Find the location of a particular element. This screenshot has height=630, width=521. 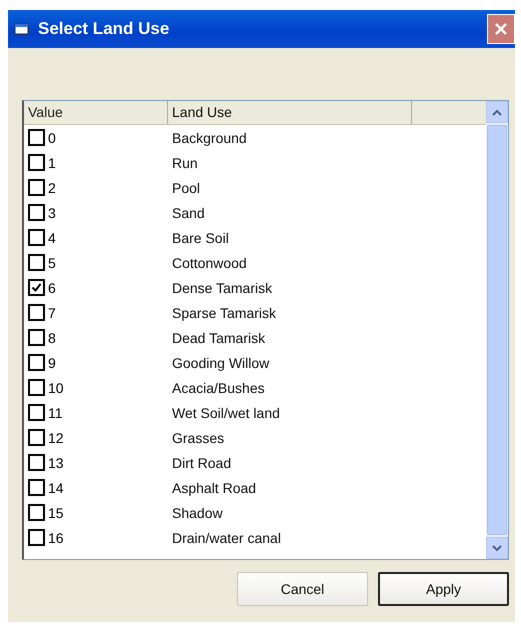

land-use-text: Gooding Willow is located at coordinates (221, 362).